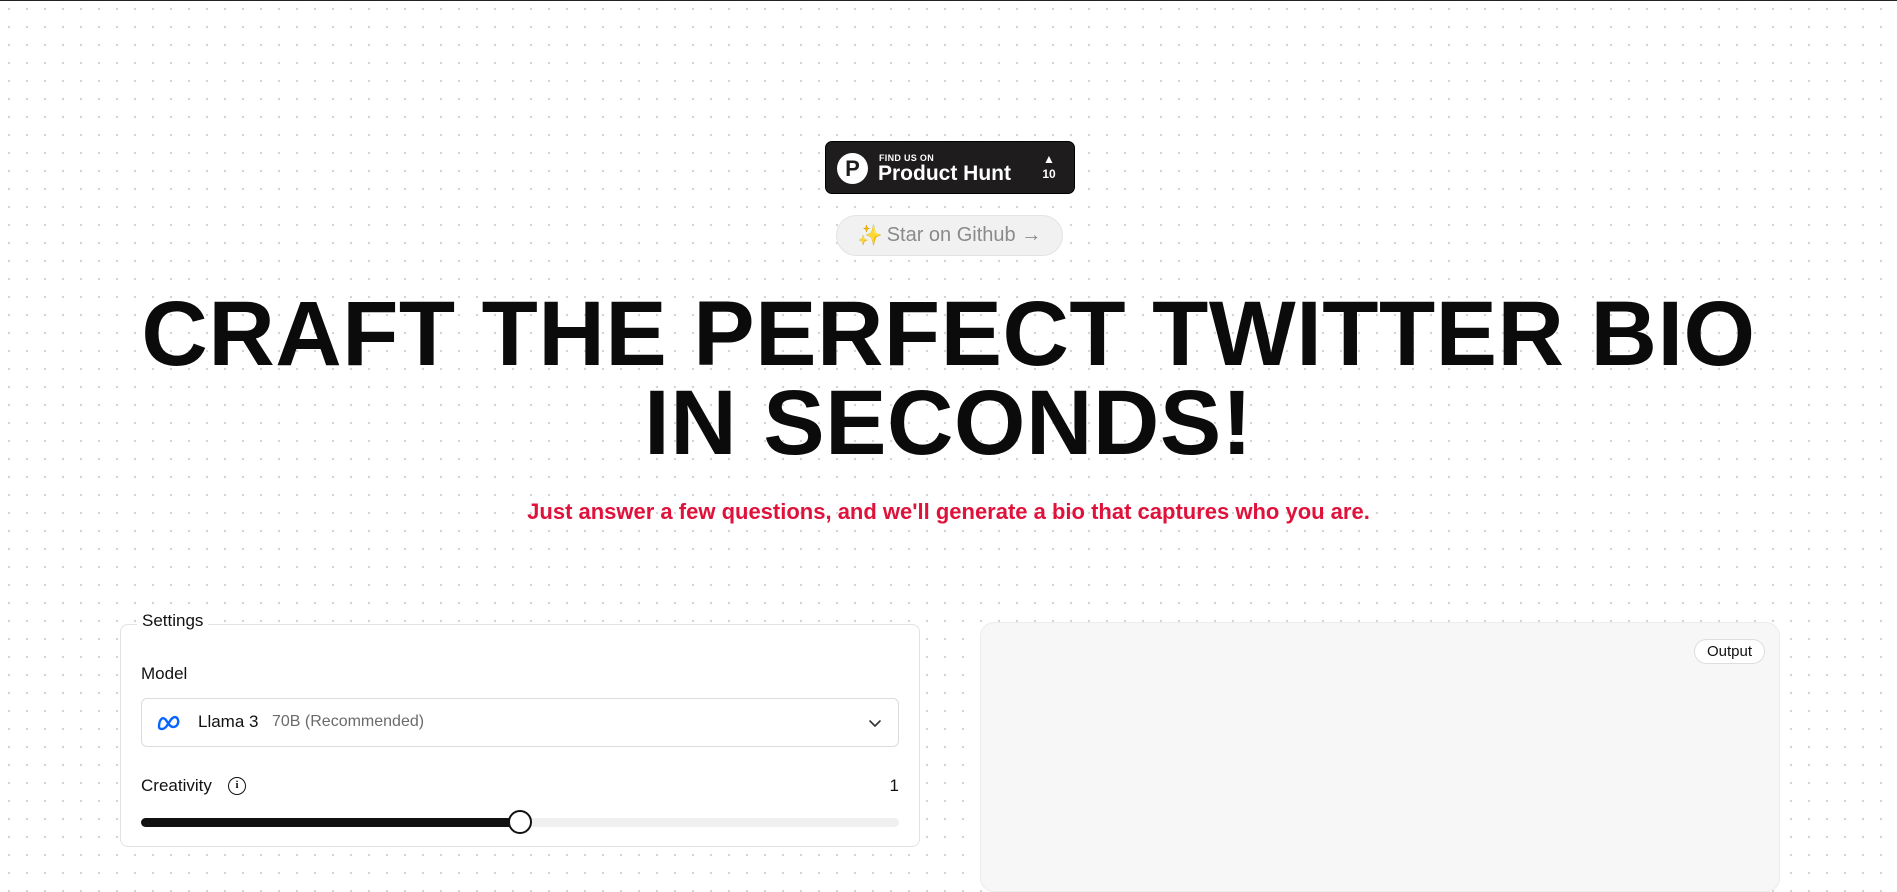  Describe the element at coordinates (894, 785) in the screenshot. I see `creativity-value: 1` at that location.